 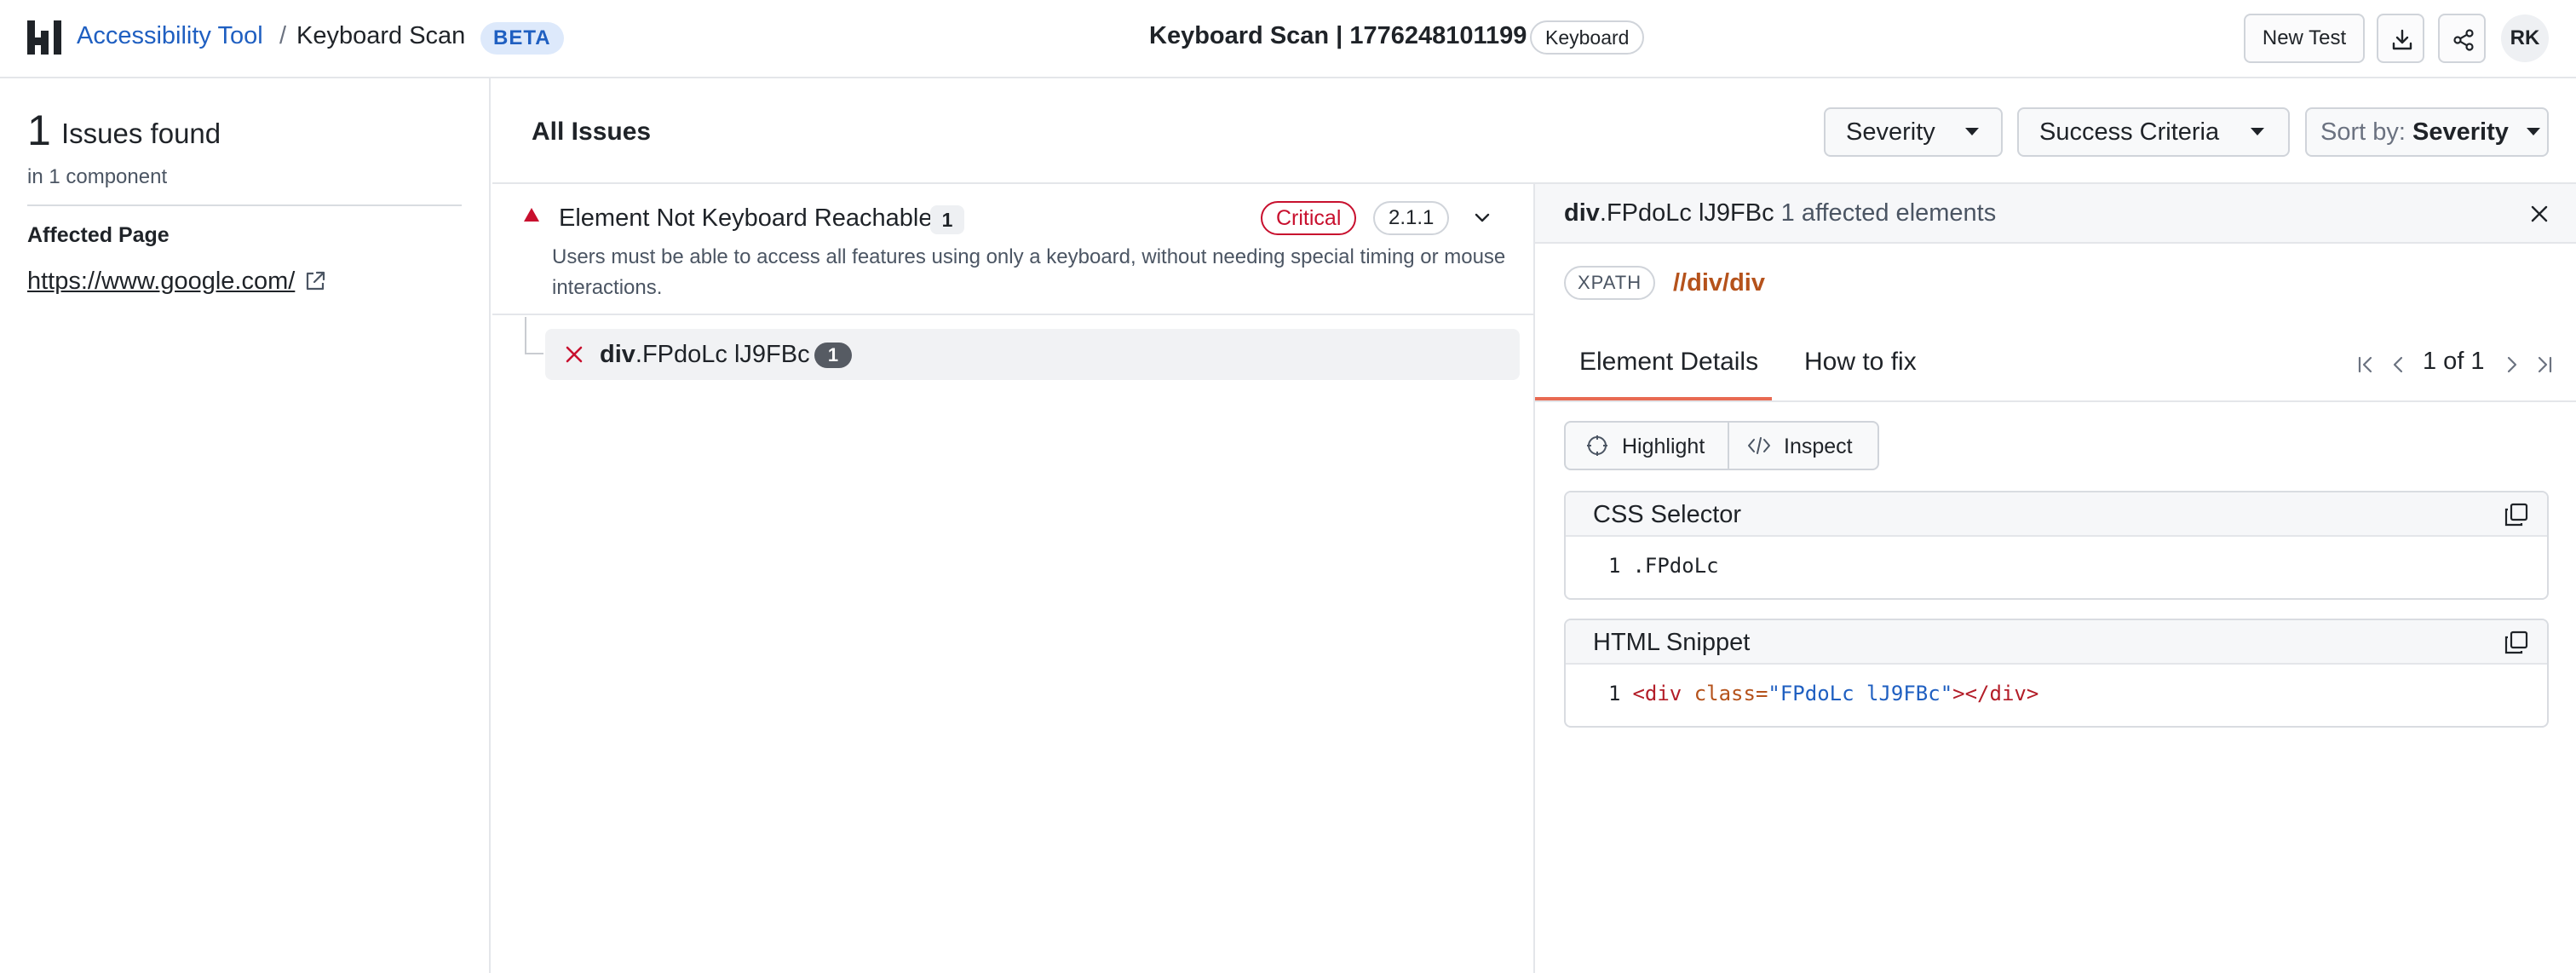 I want to click on css-selector-code: 1 .FPdoLc, so click(x=1664, y=566).